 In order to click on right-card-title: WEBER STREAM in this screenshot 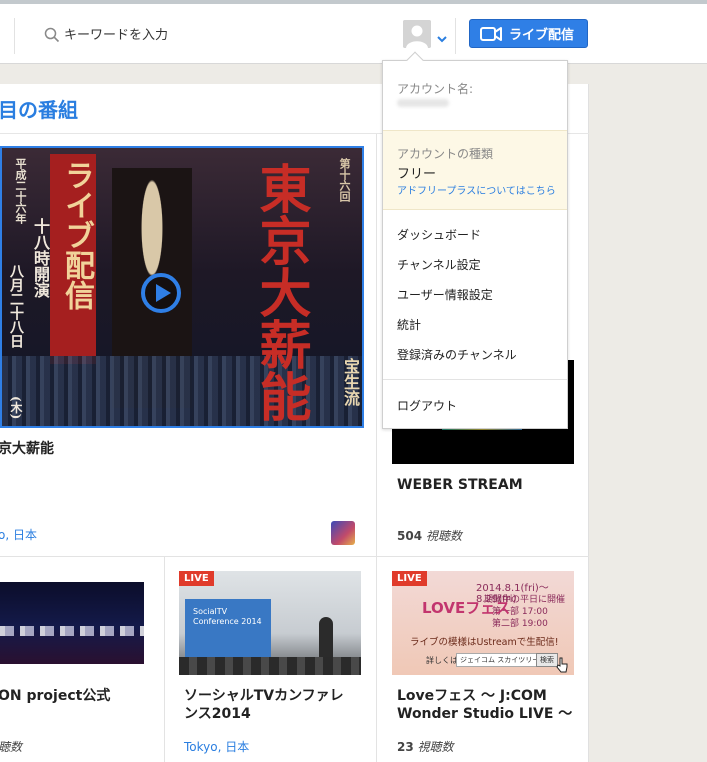, I will do `click(460, 485)`.